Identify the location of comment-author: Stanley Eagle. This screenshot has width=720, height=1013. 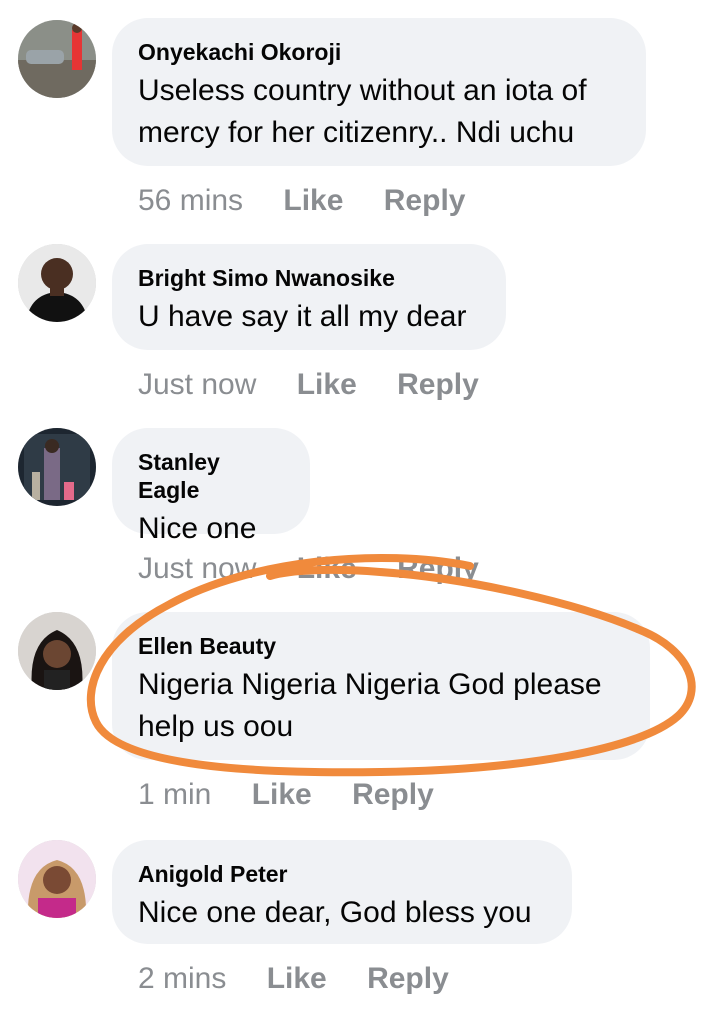
(211, 476).